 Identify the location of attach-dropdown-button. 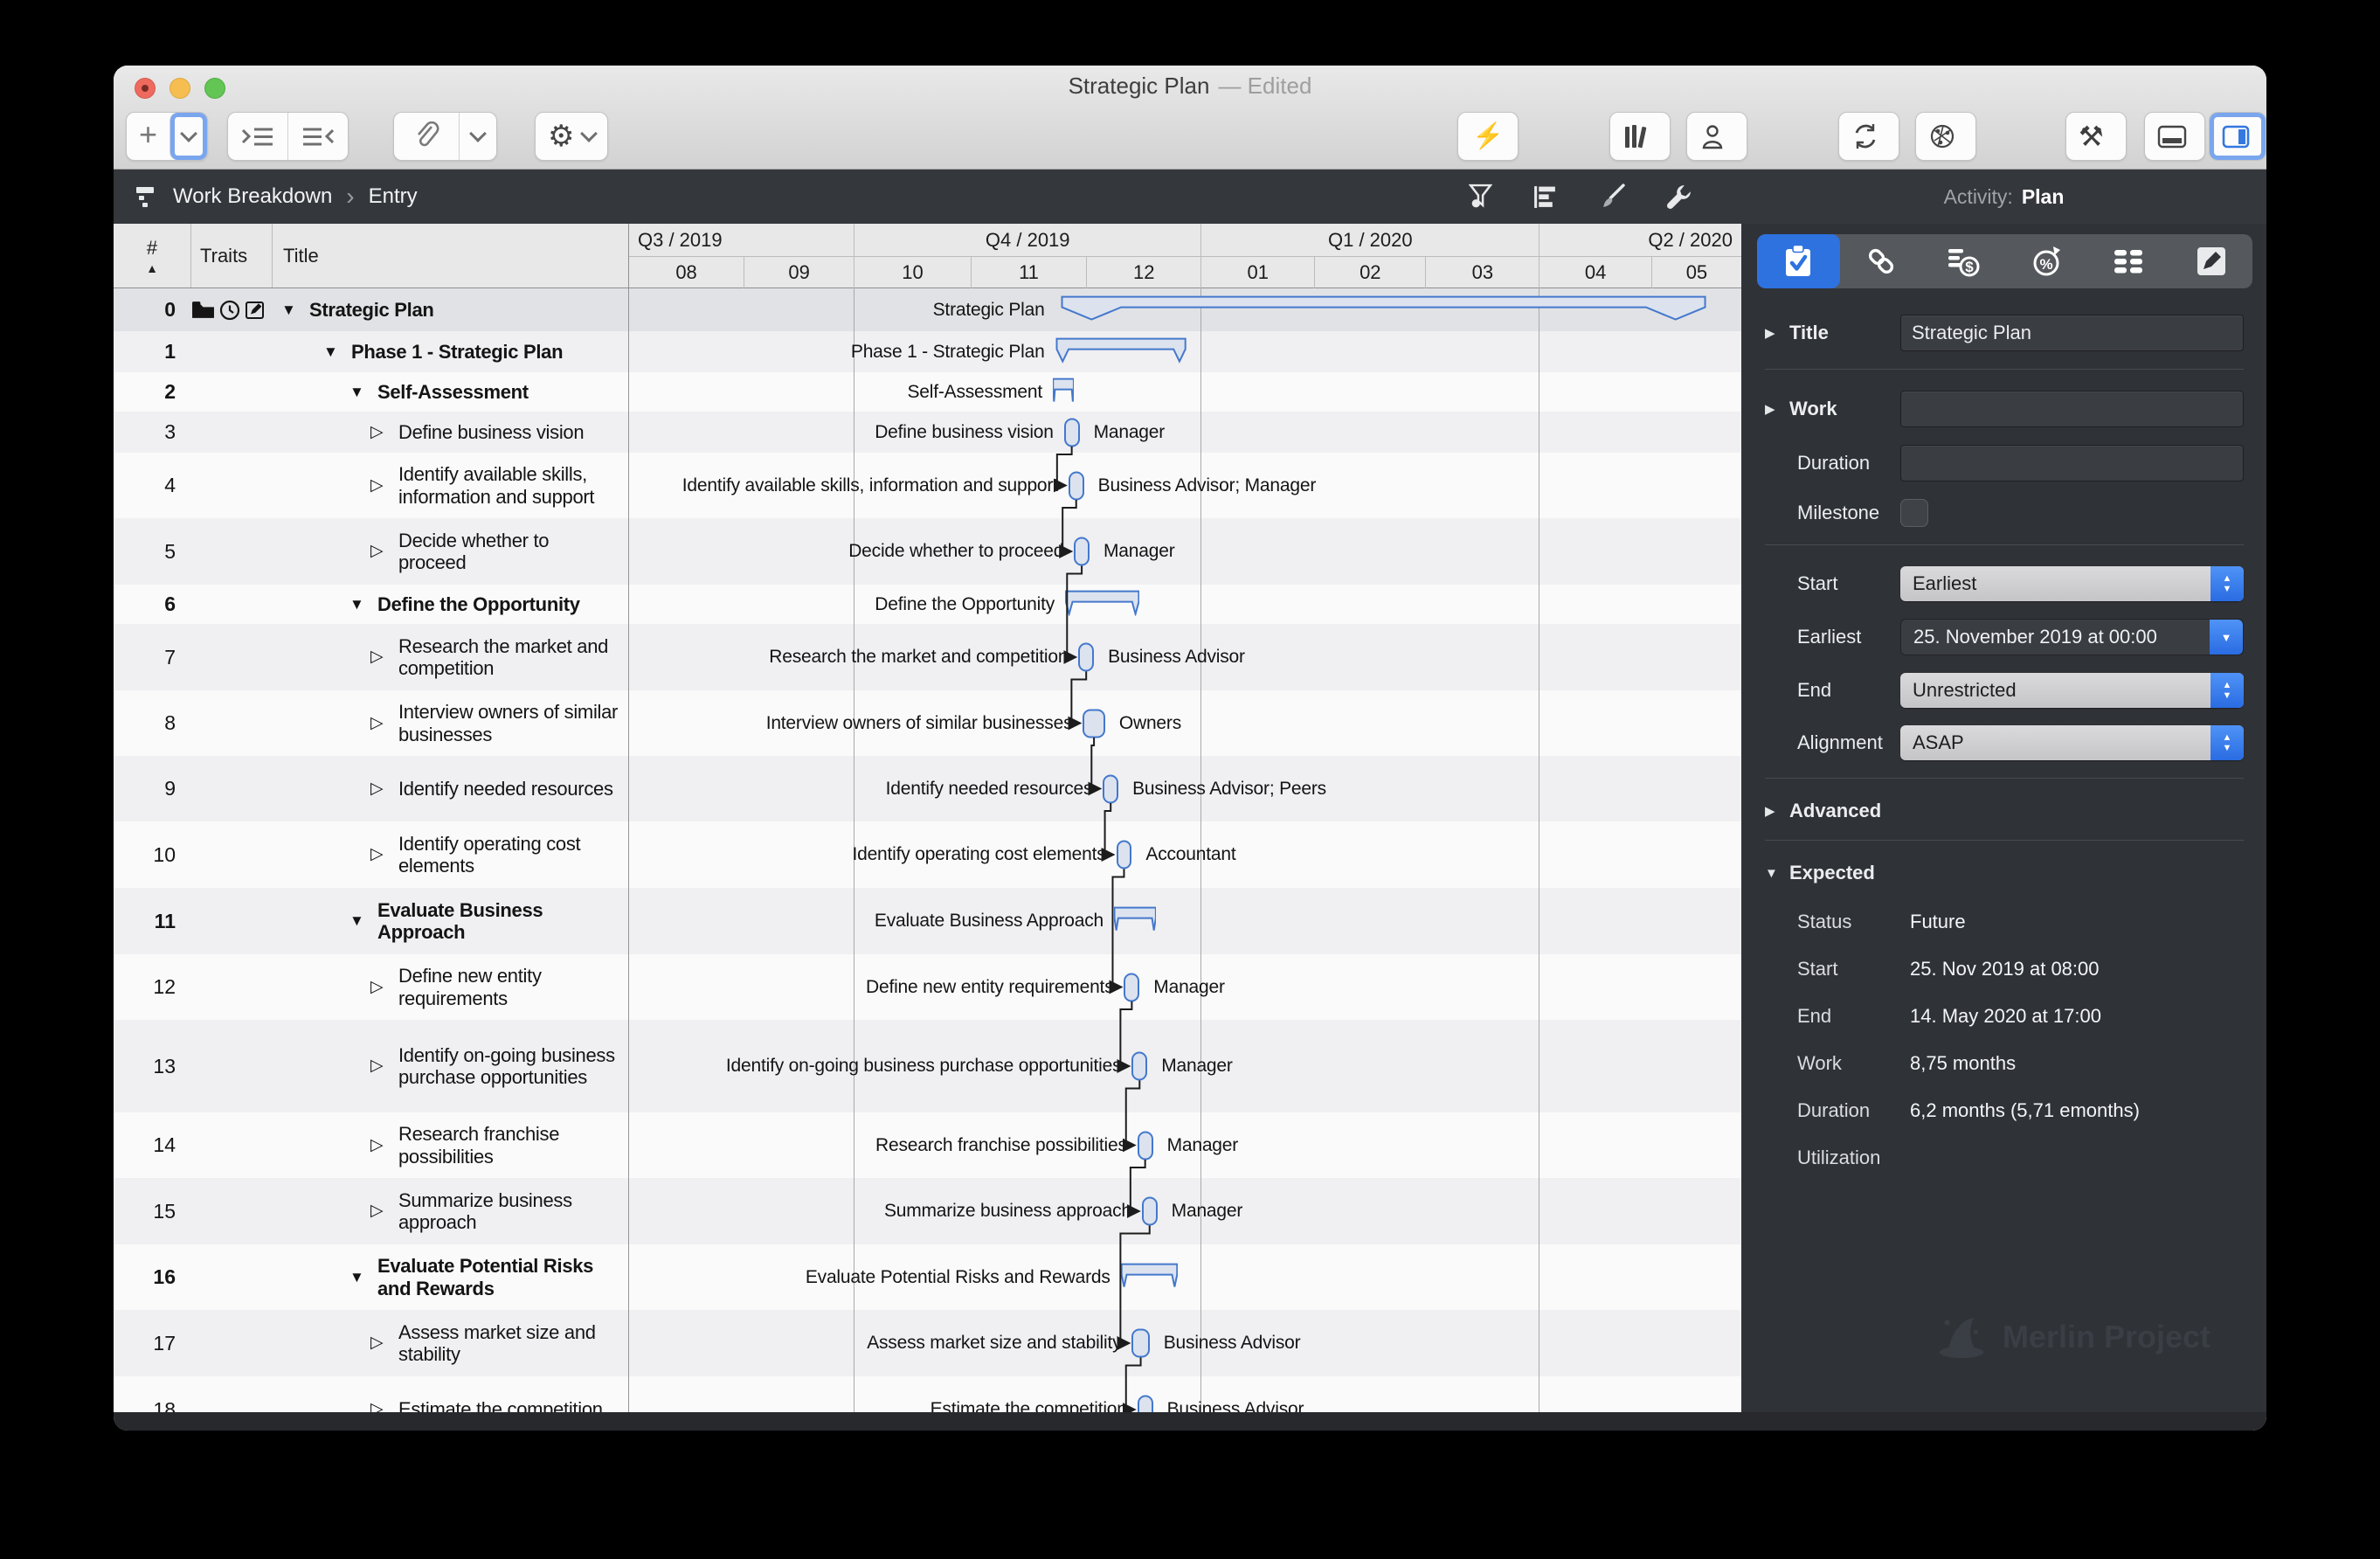
(477, 136).